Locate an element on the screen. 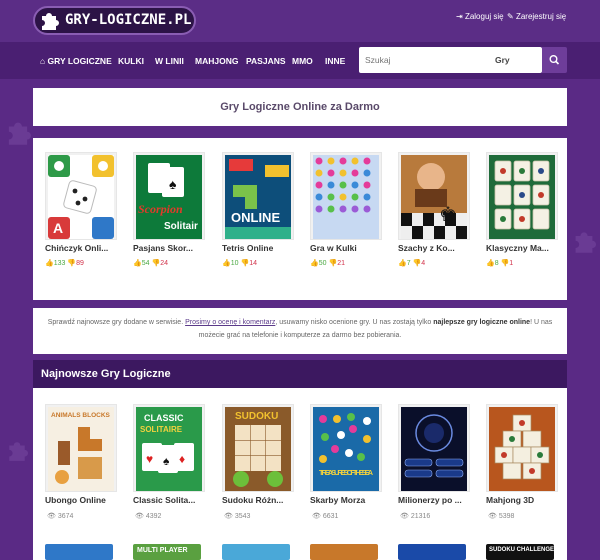  classic-solitaire-image: CLASSIC SOLITAIRE ♥ ♠ ♦ is located at coordinates (169, 449).